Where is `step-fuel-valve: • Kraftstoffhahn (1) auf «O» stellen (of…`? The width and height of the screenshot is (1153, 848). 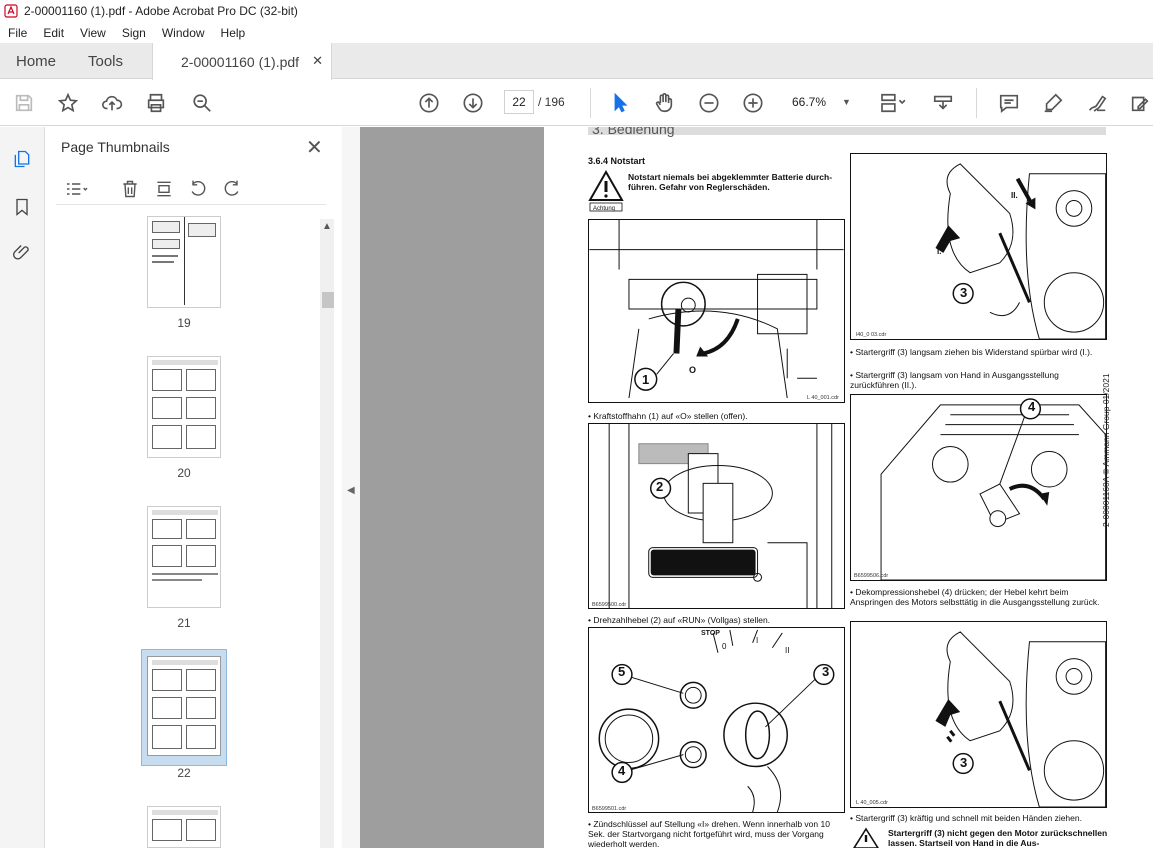
step-fuel-valve: • Kraftstoffhahn (1) auf «O» stellen (of… is located at coordinates (668, 416).